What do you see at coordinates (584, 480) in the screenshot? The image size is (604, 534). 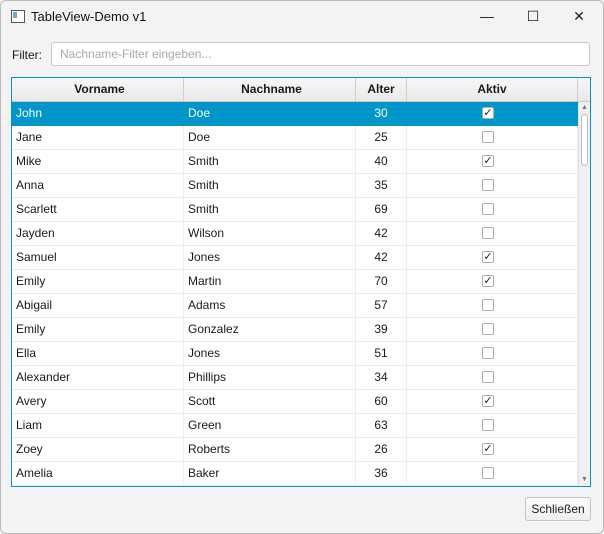 I see `scroll-down-icon: ▼` at bounding box center [584, 480].